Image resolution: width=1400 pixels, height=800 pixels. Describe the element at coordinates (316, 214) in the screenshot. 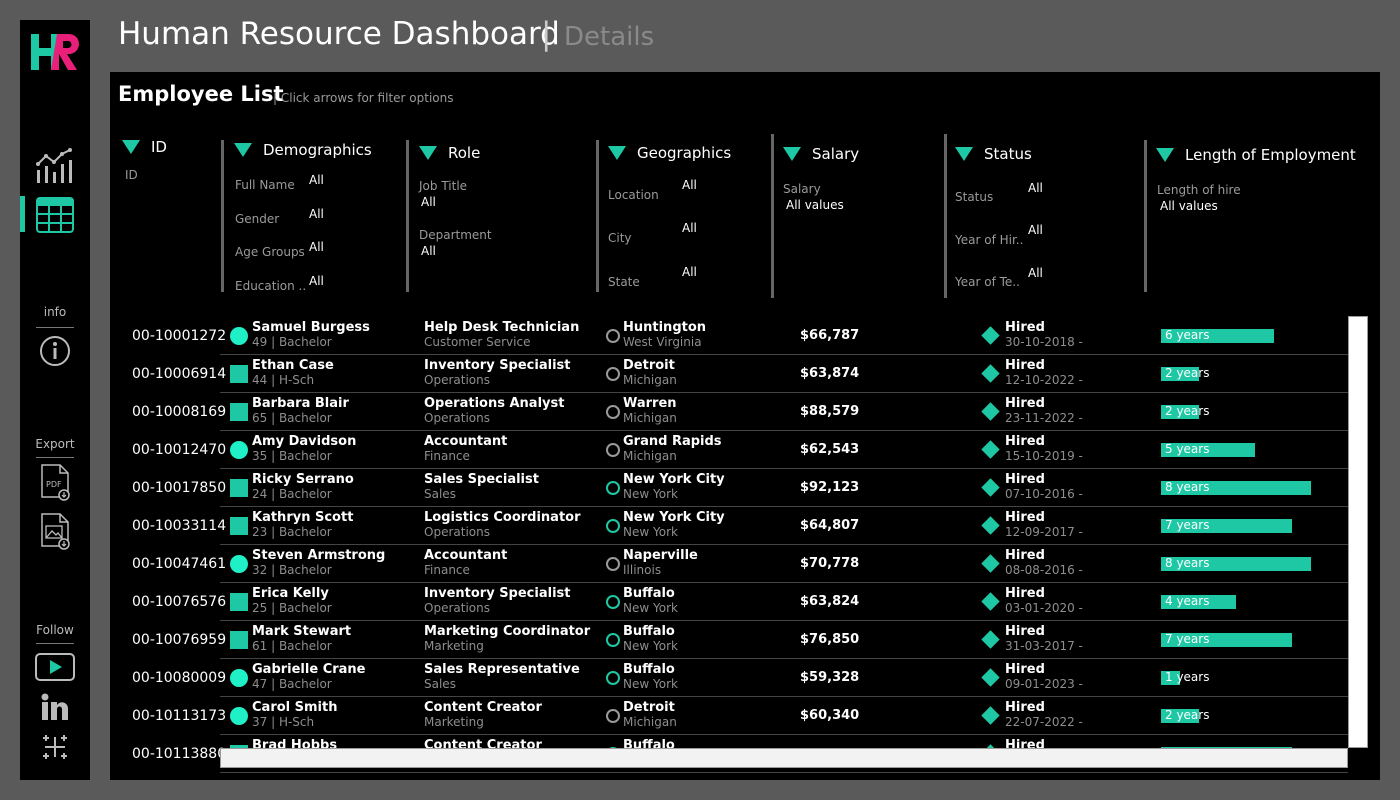

I see `filter-gender-select: All` at that location.